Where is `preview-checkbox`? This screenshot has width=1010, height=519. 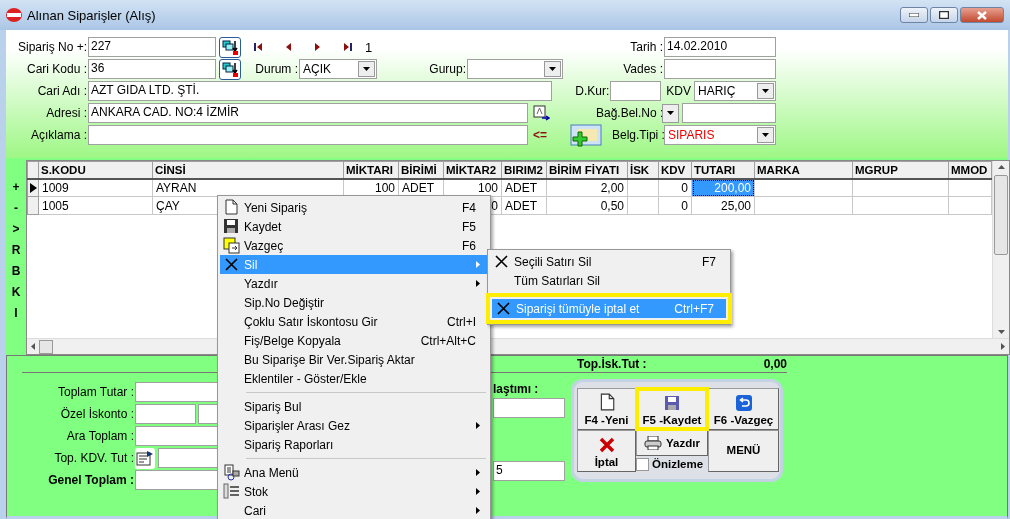
preview-checkbox is located at coordinates (642, 464).